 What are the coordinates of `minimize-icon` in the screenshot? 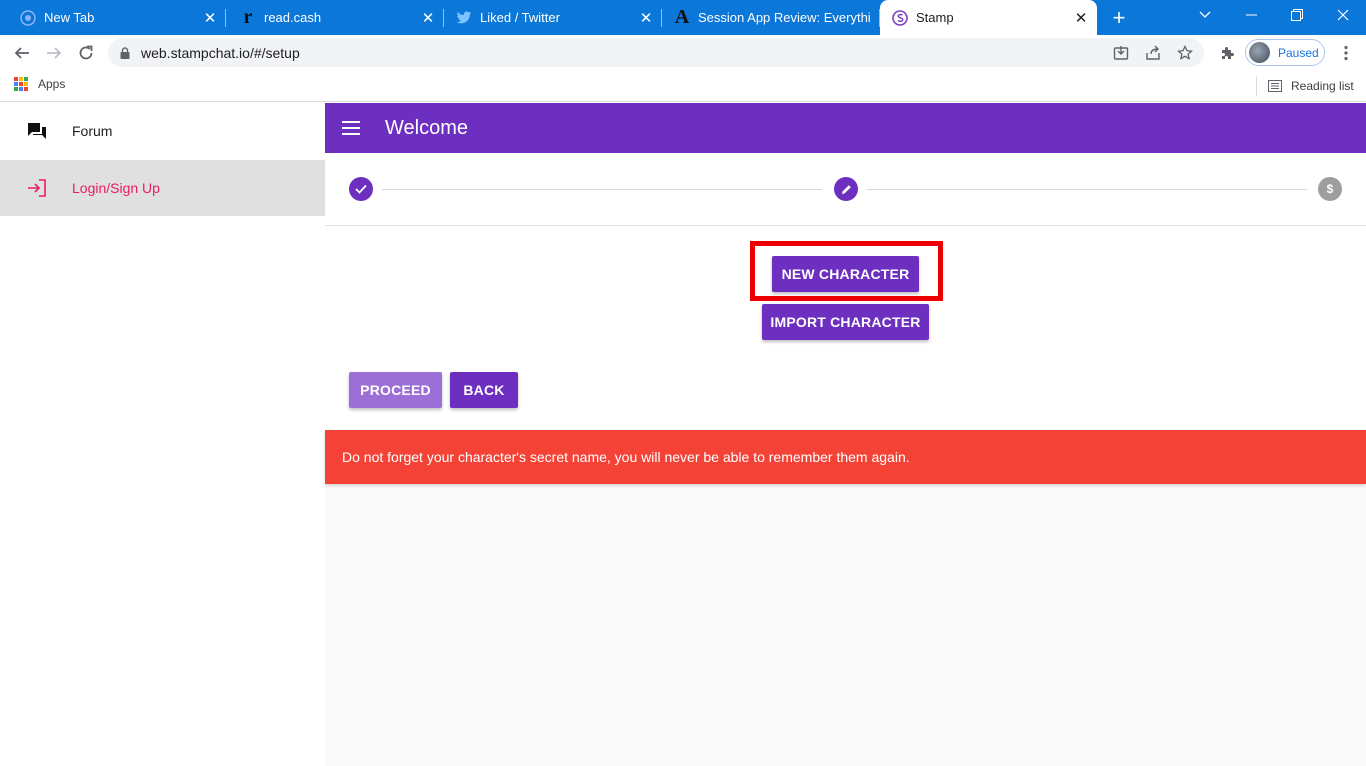 It's located at (1251, 15).